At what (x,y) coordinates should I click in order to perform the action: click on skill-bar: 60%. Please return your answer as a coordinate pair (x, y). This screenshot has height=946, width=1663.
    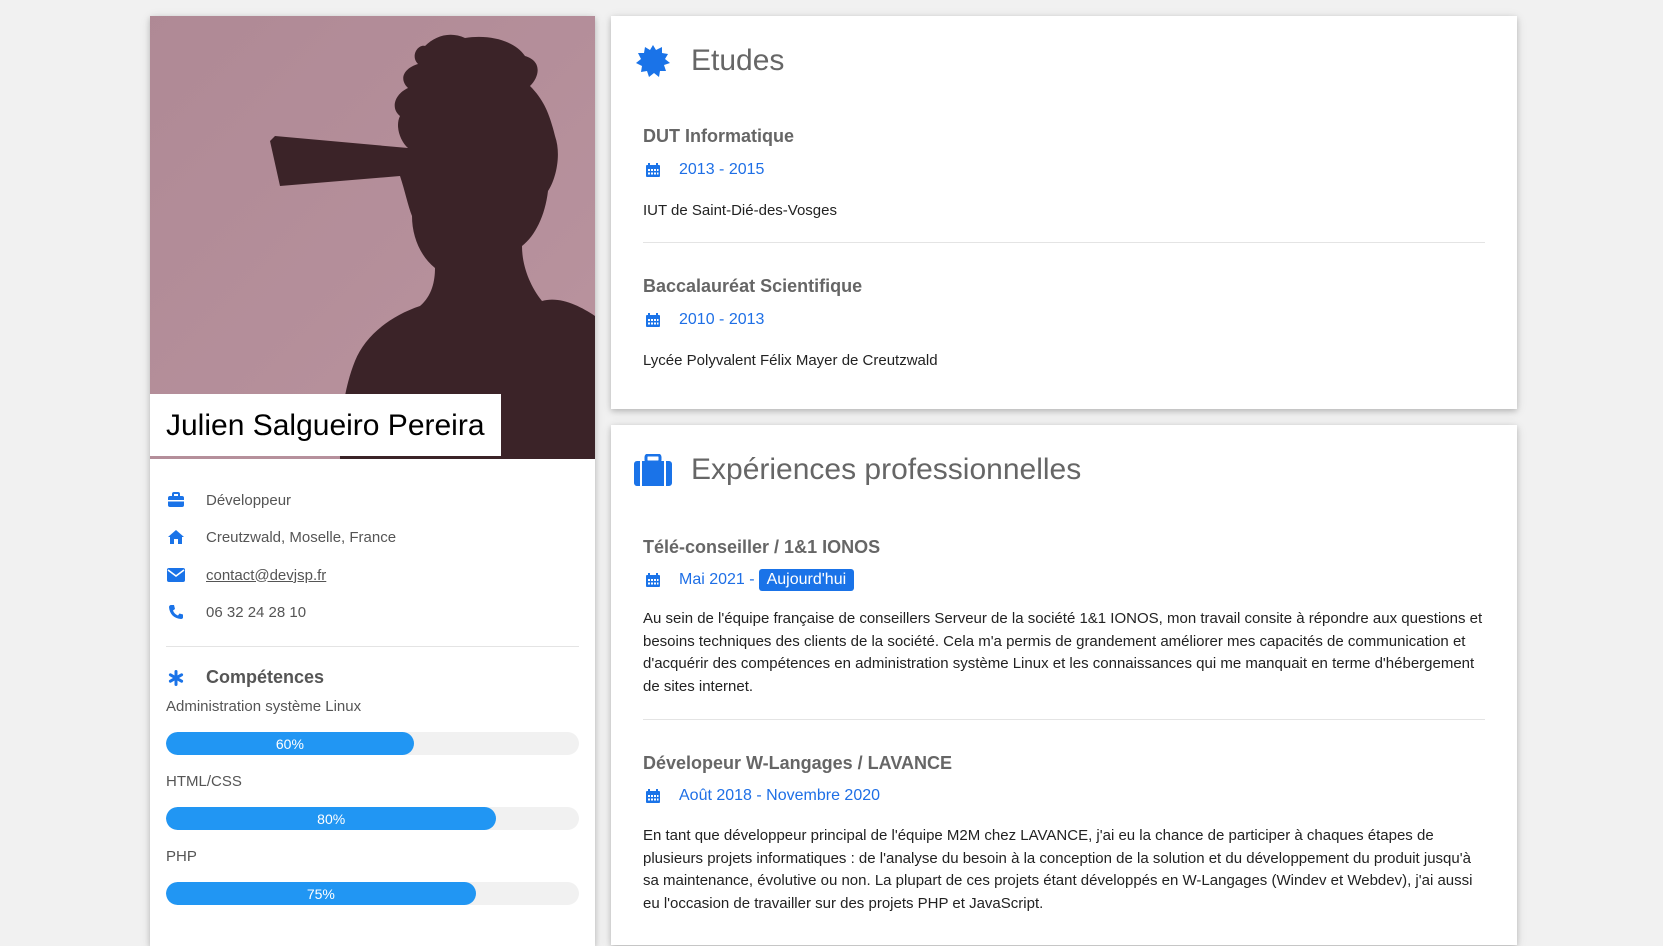
    Looking at the image, I should click on (372, 743).